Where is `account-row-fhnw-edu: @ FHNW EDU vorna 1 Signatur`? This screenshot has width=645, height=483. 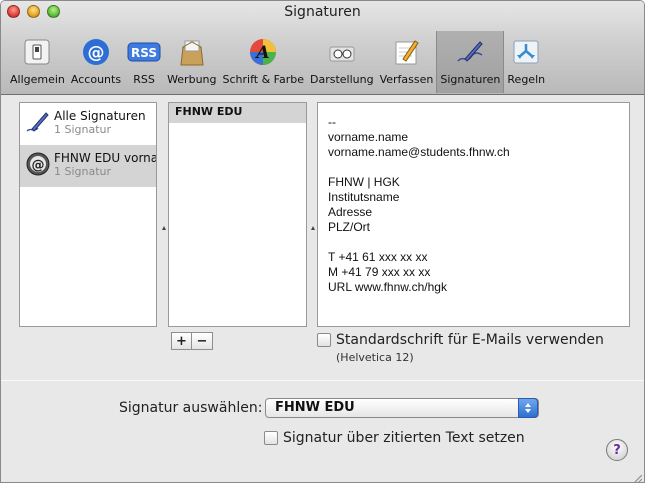 account-row-fhnw-edu: @ FHNW EDU vorna 1 Signatur is located at coordinates (88, 166).